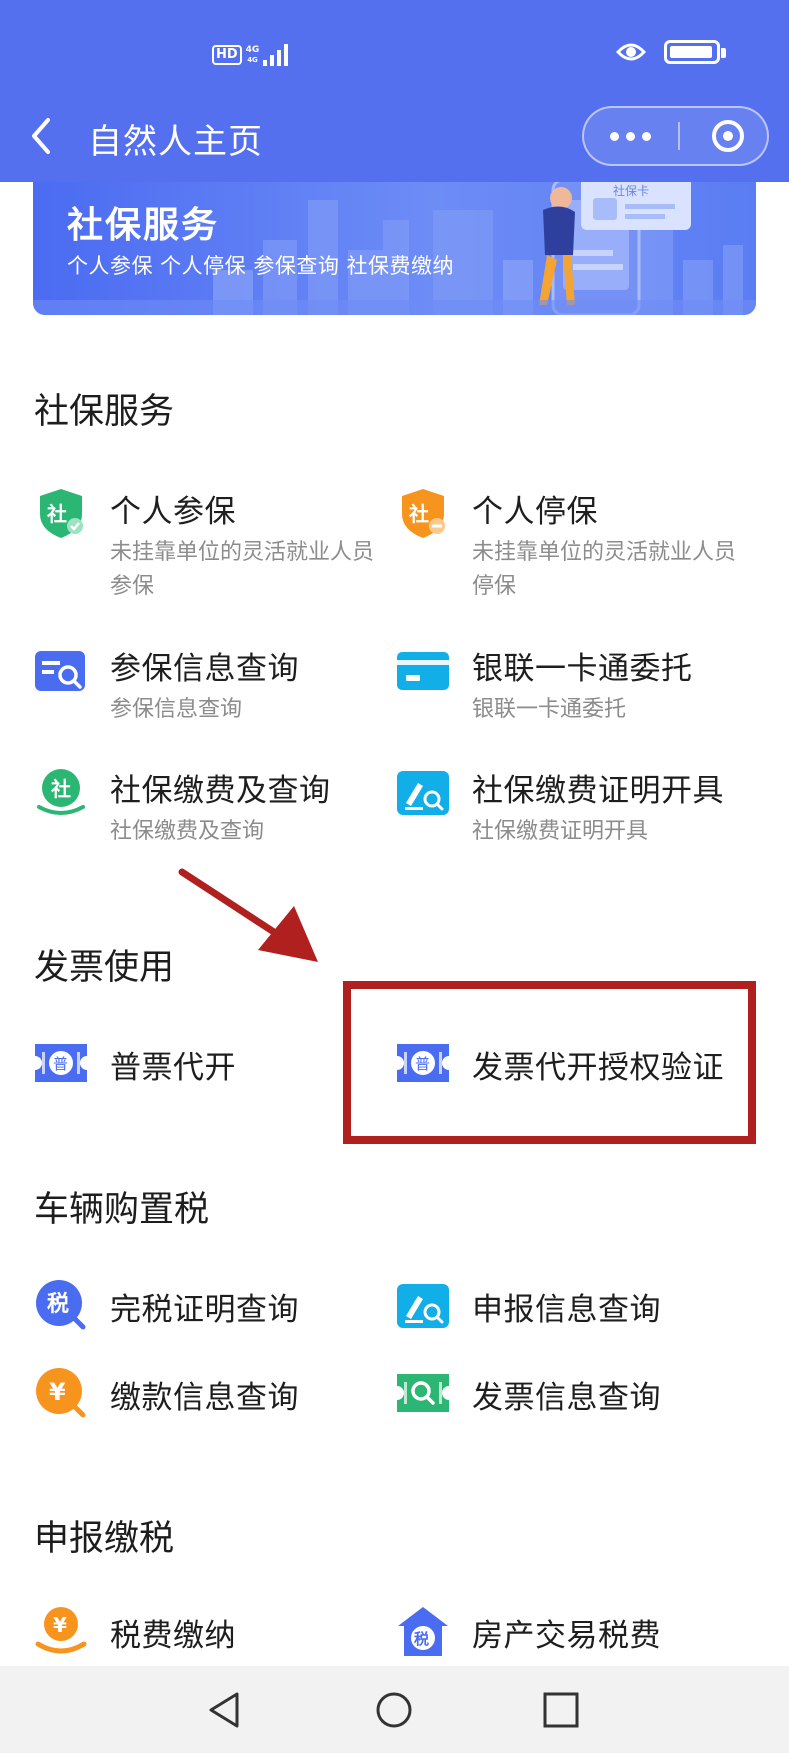 This screenshot has width=789, height=1753. Describe the element at coordinates (566, 1636) in the screenshot. I see `item-title: 房产交易税费` at that location.